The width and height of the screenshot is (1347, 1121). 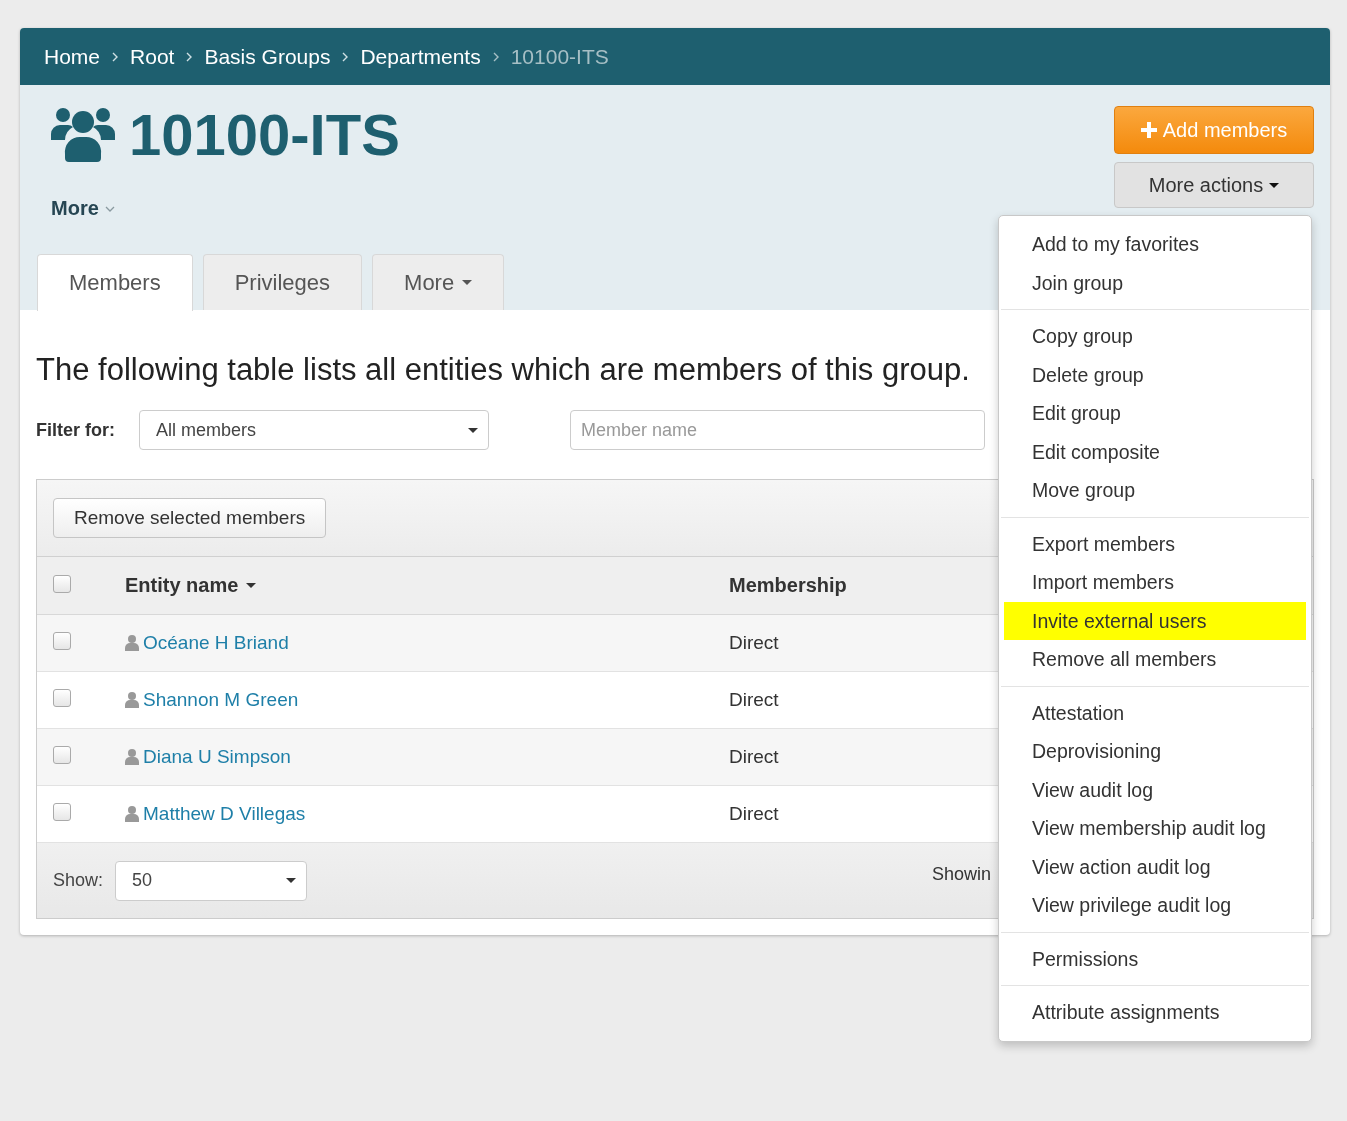 What do you see at coordinates (1155, 451) in the screenshot?
I see `menu-item: Edit composite` at bounding box center [1155, 451].